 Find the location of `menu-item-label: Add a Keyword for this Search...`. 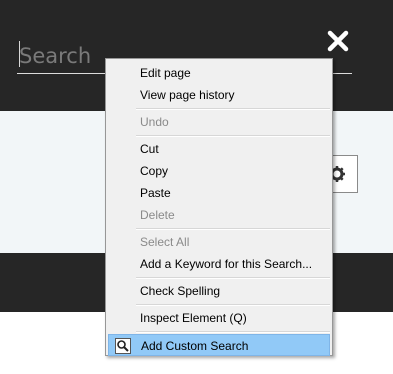

menu-item-label: Add a Keyword for this Search... is located at coordinates (226, 264).